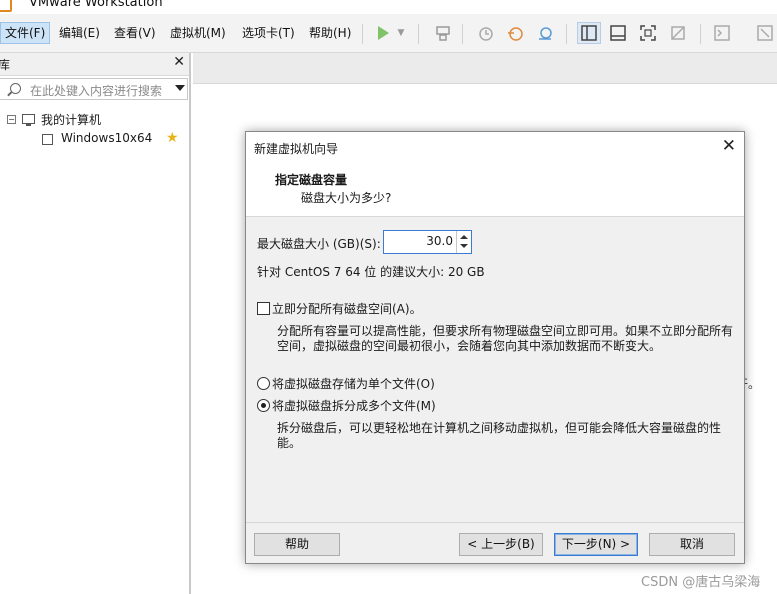  I want to click on library-title: 库, so click(5, 65).